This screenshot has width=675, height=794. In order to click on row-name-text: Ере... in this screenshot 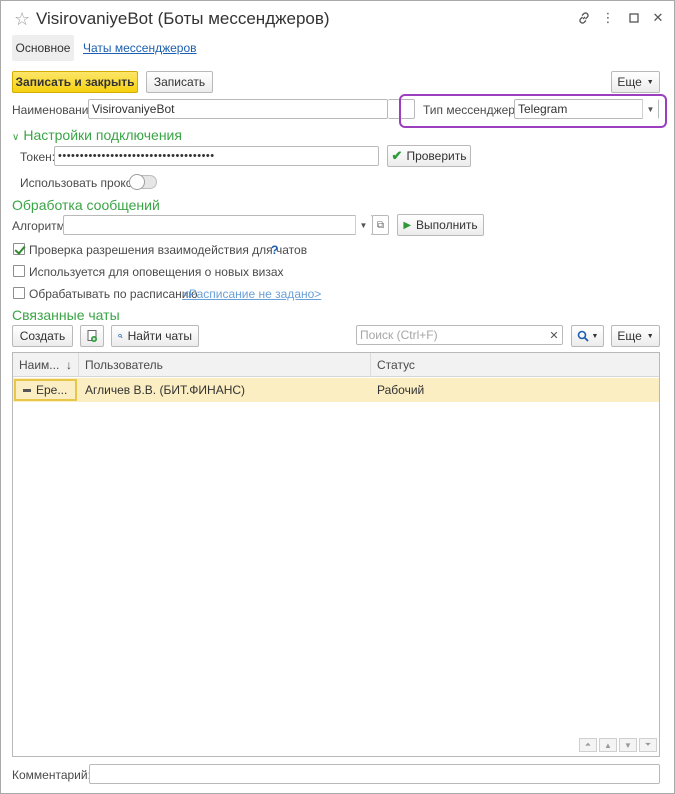, I will do `click(52, 390)`.